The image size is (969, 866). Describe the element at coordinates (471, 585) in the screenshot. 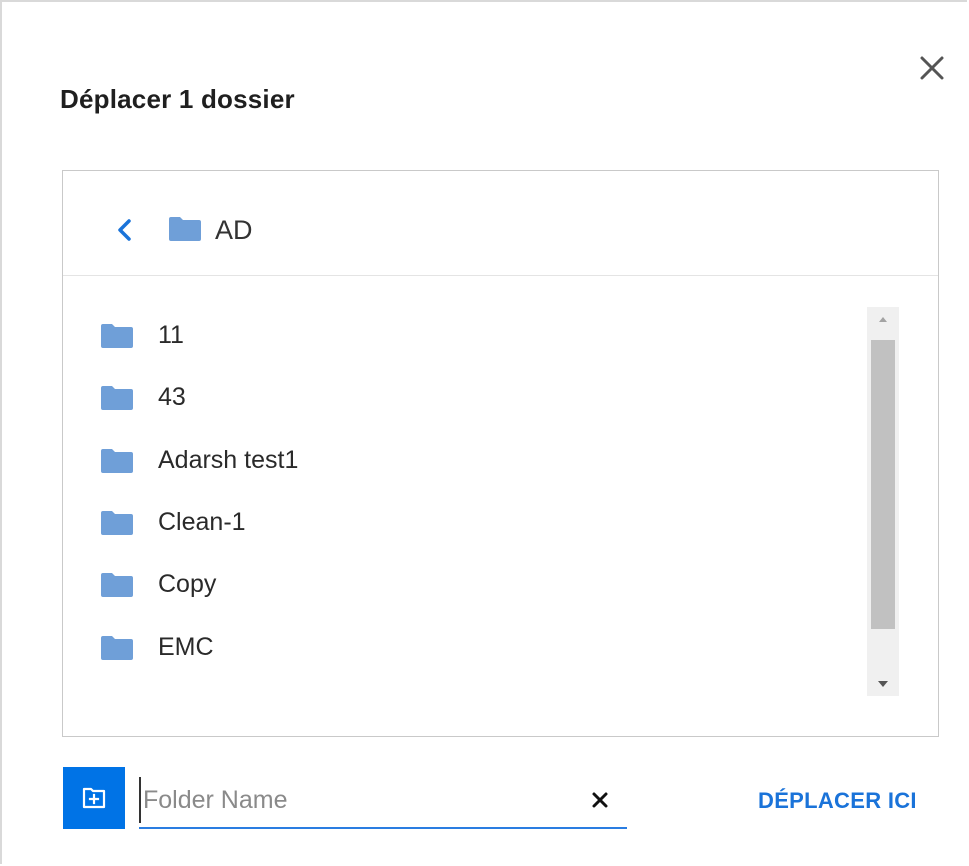

I see `list-item: Copy` at that location.